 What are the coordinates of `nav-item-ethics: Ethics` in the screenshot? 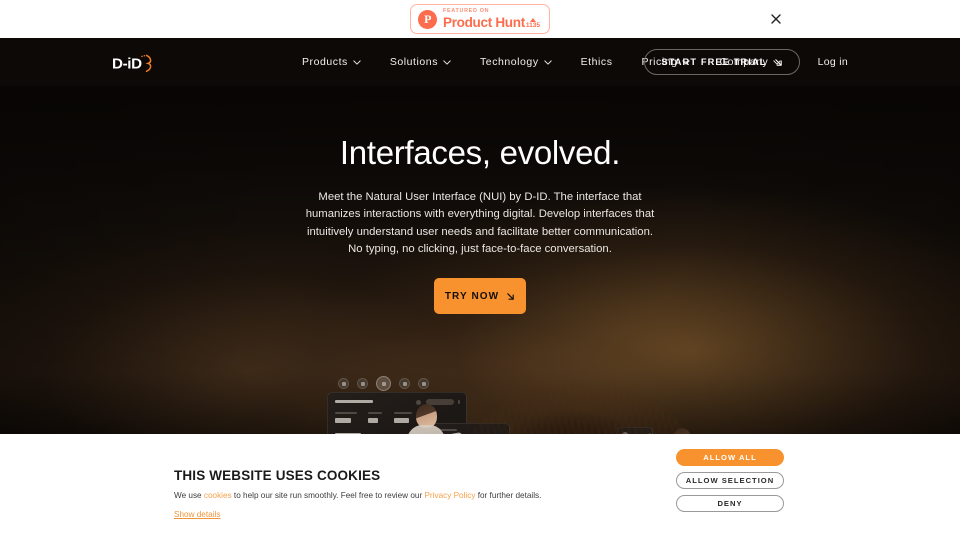 It's located at (604, 62).